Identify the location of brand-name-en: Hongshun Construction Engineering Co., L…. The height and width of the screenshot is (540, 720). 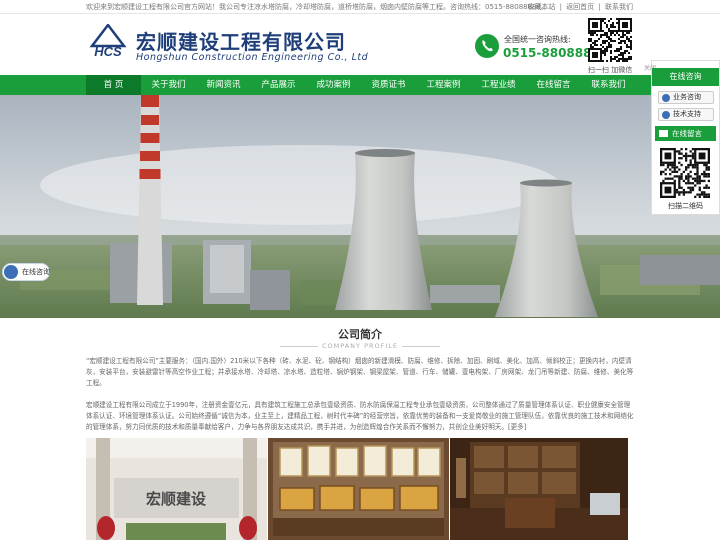
(252, 57).